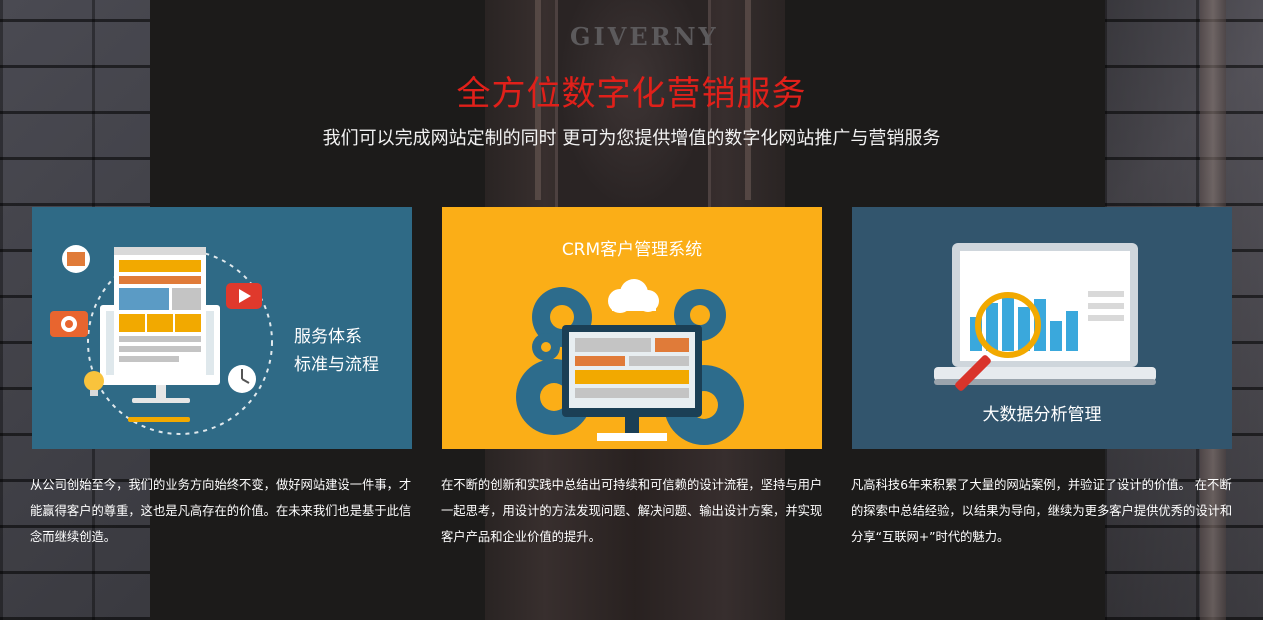  I want to click on card-label-line: 服务体系, so click(328, 337).